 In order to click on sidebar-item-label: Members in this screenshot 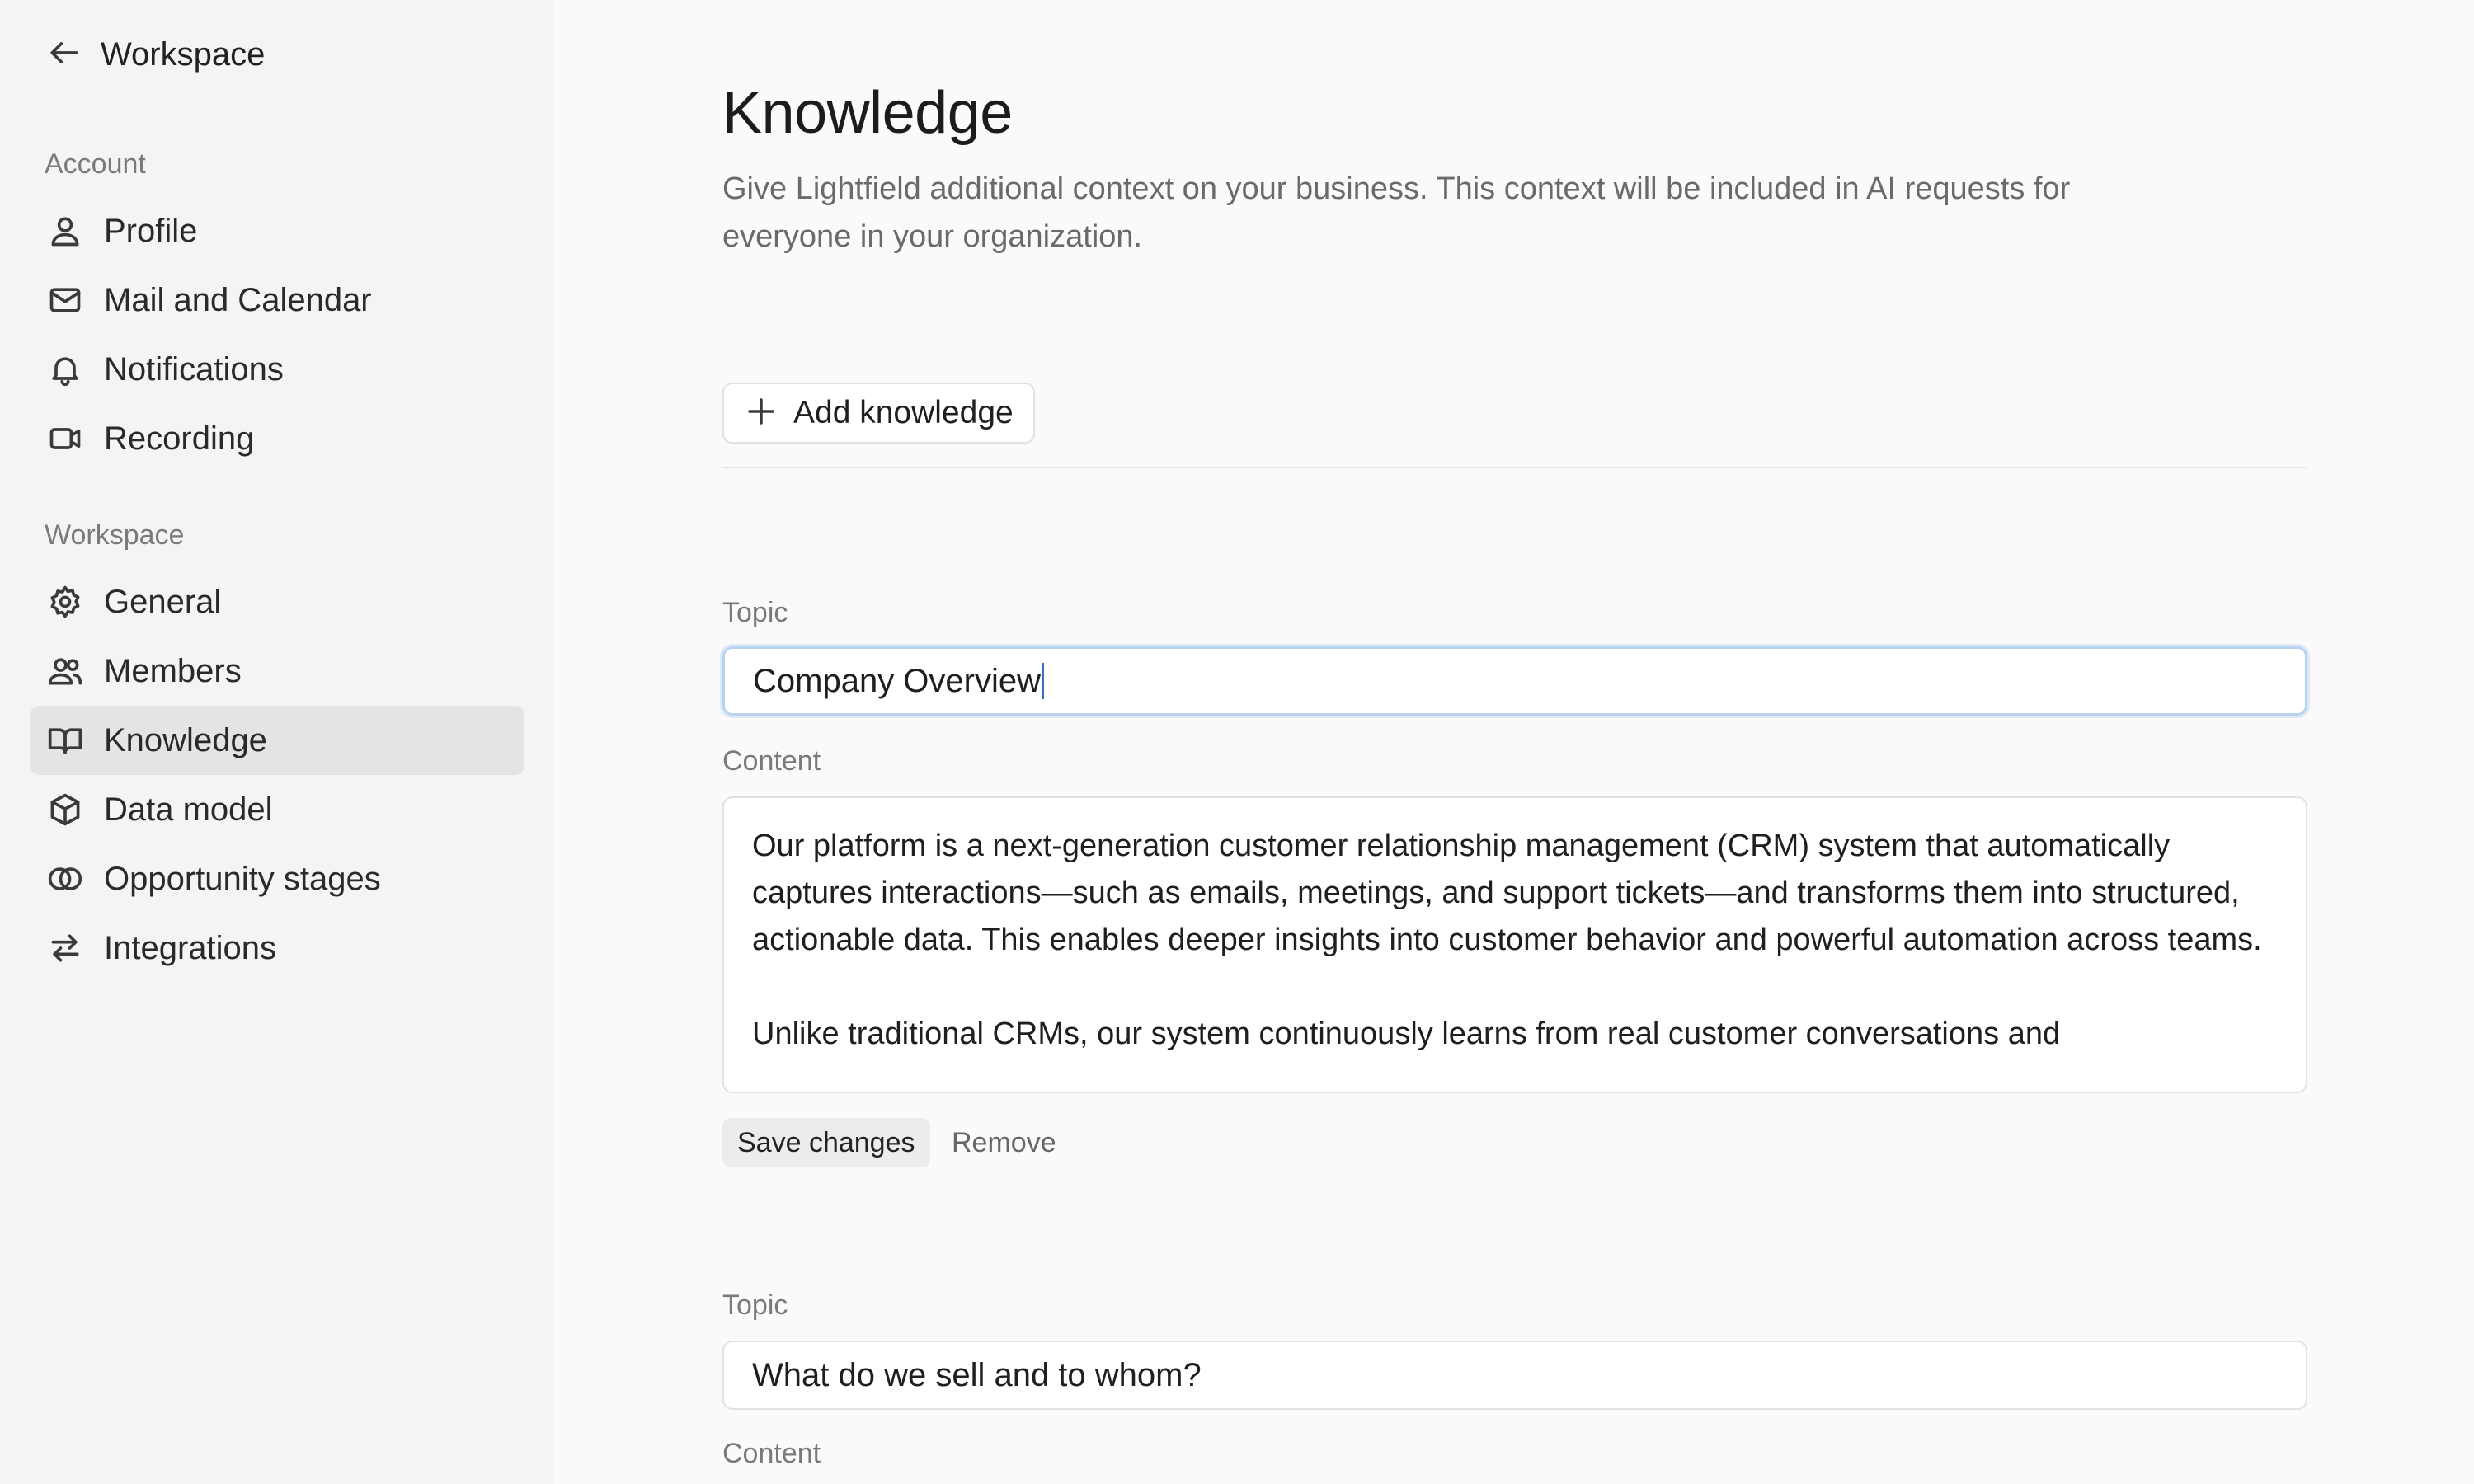, I will do `click(173, 670)`.